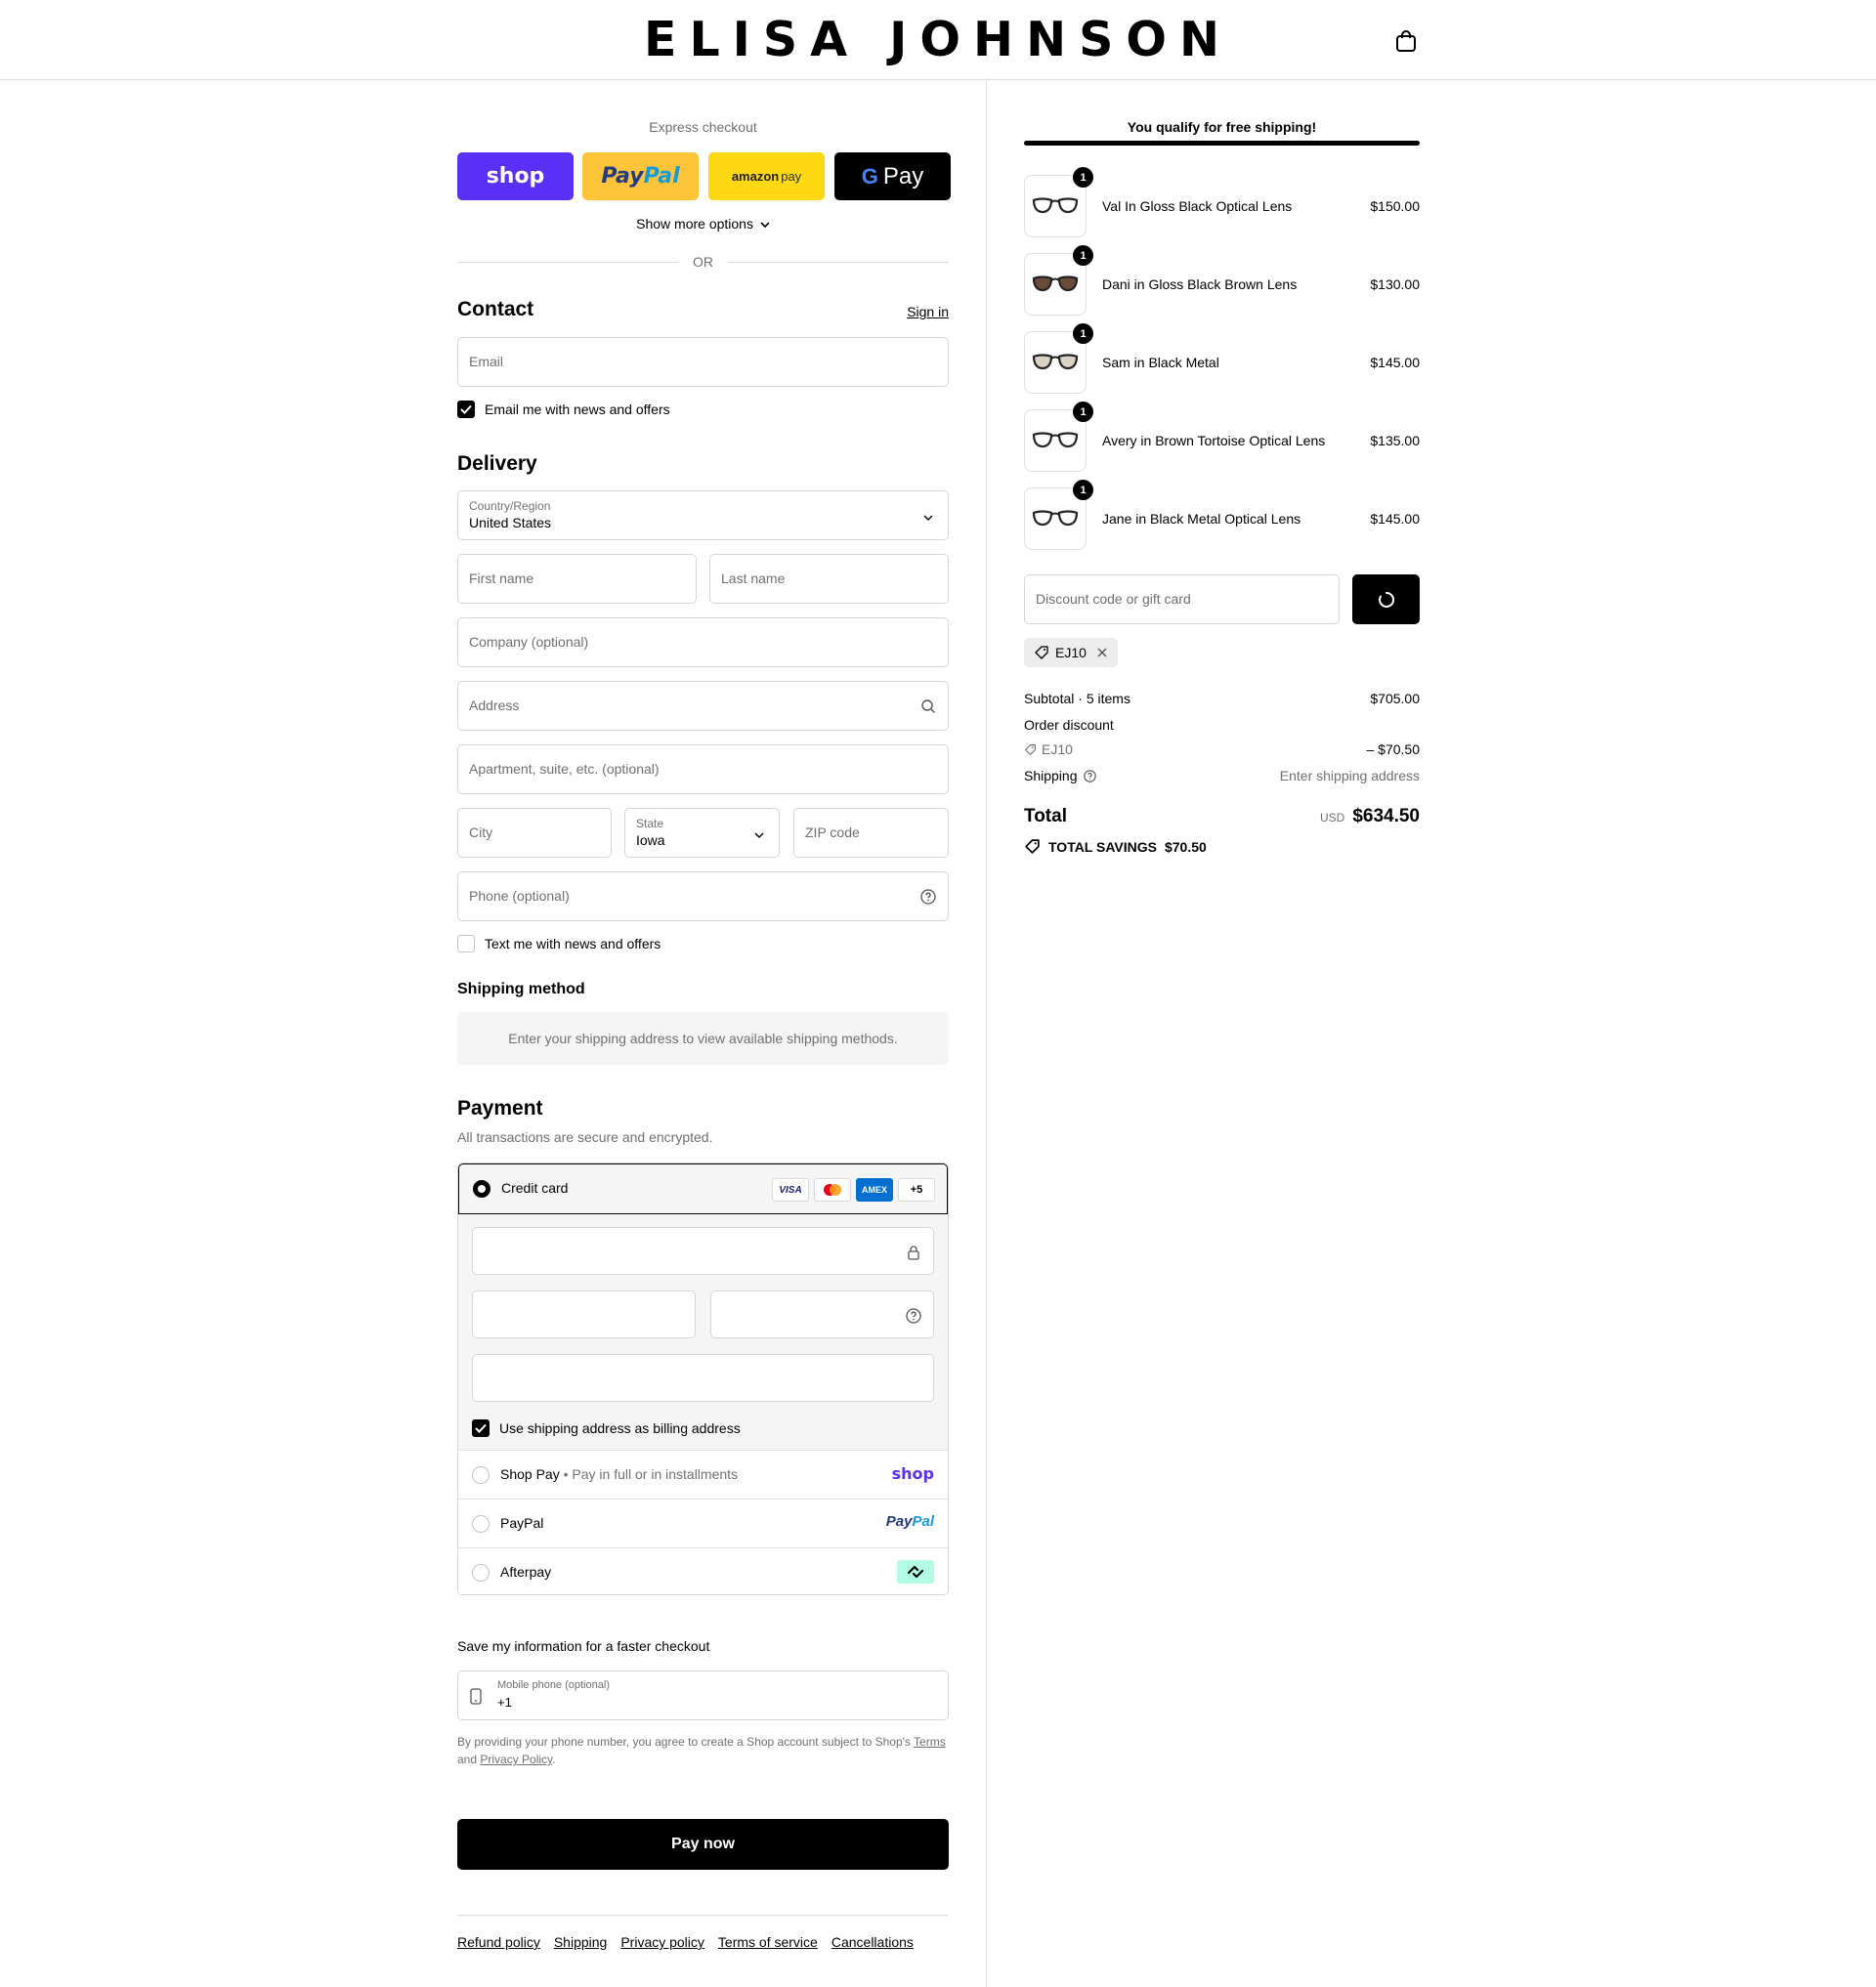 The width and height of the screenshot is (1876, 1987). What do you see at coordinates (1077, 698) in the screenshot?
I see `subtotal-label: Subtotal · 5 items` at bounding box center [1077, 698].